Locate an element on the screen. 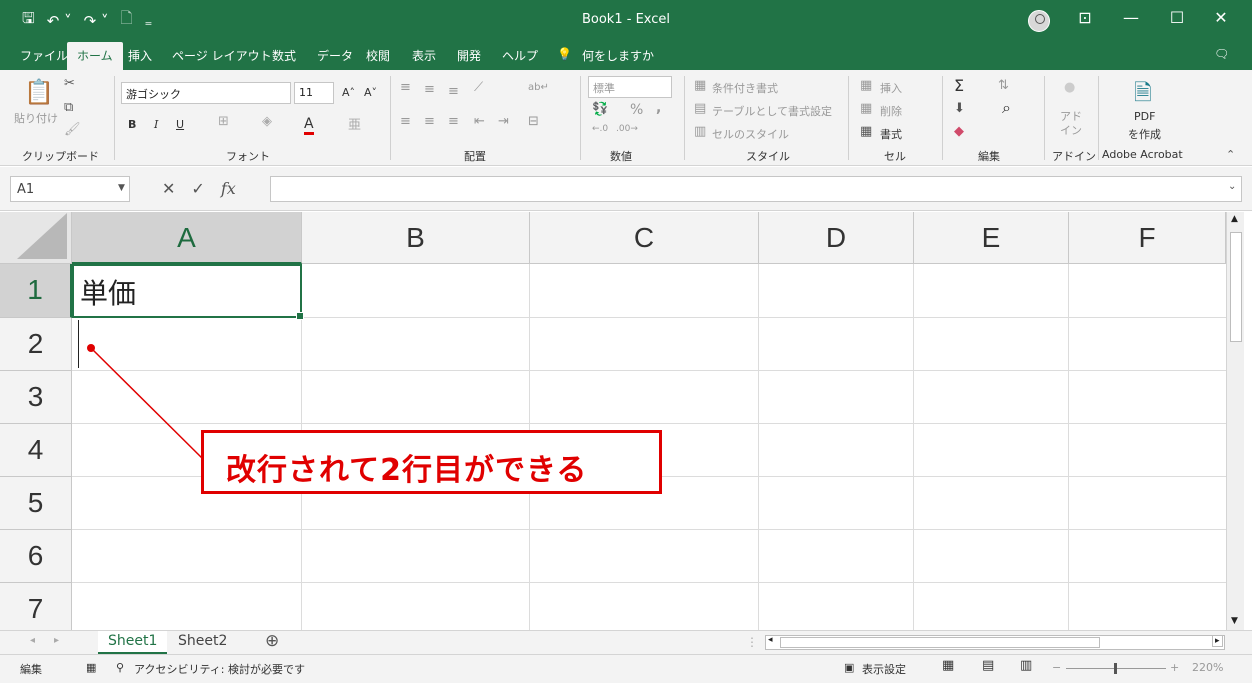  tab-file: ファイル is located at coordinates (44, 55).